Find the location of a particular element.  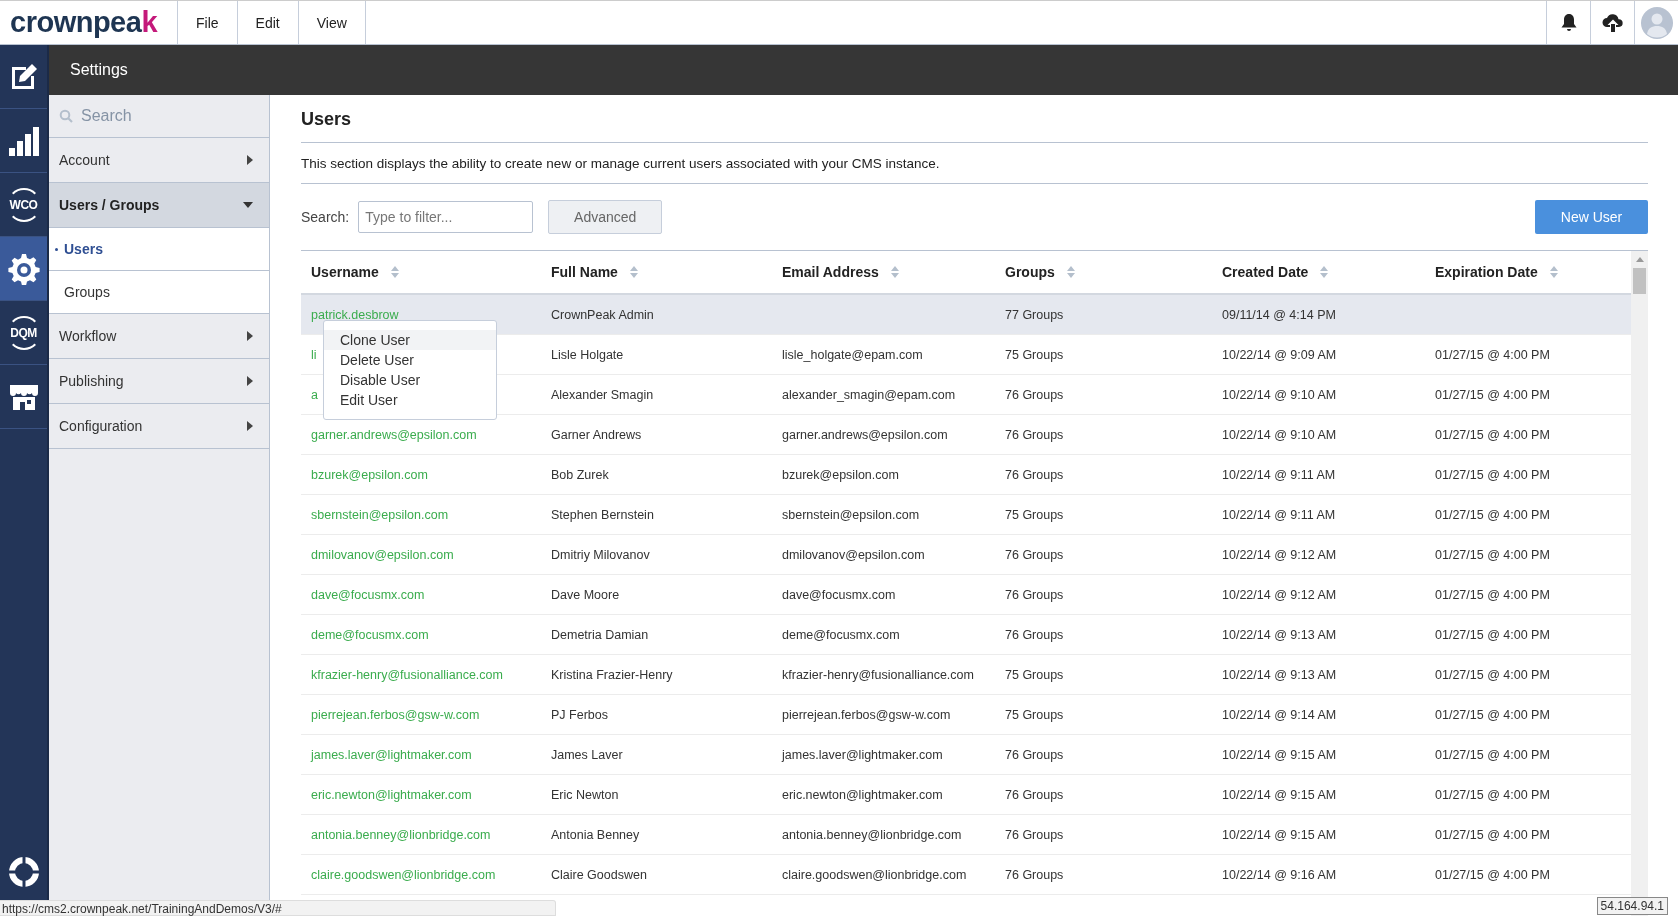

table-cell: 10/22/14 @ 9:10 AM is located at coordinates (1279, 394).